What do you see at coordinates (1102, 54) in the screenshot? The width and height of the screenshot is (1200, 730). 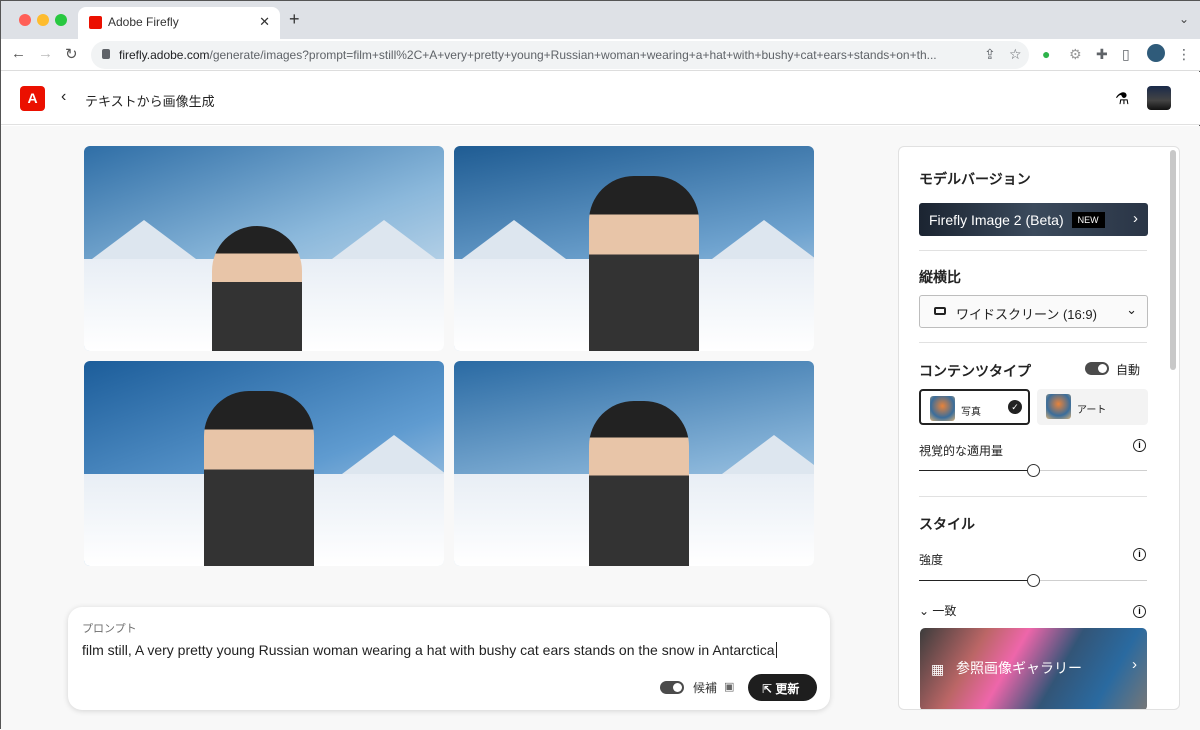 I see `extensions-puzzle-icon: ✚` at bounding box center [1102, 54].